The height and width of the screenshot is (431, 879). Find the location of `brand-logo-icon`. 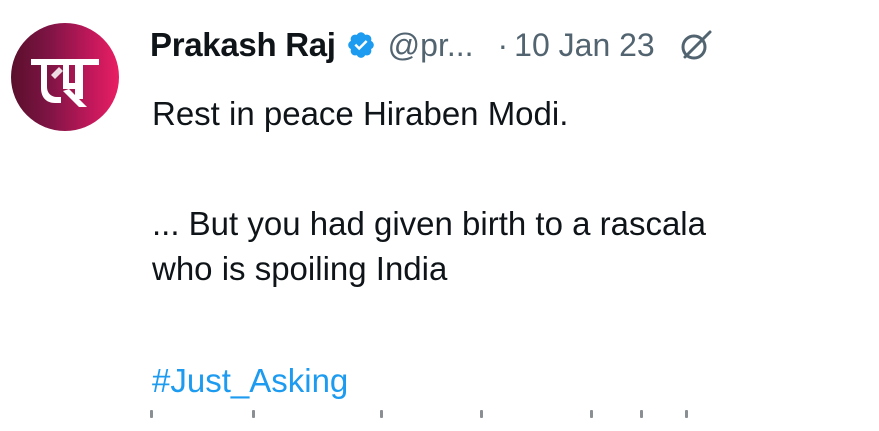

brand-logo-icon is located at coordinates (65, 83).